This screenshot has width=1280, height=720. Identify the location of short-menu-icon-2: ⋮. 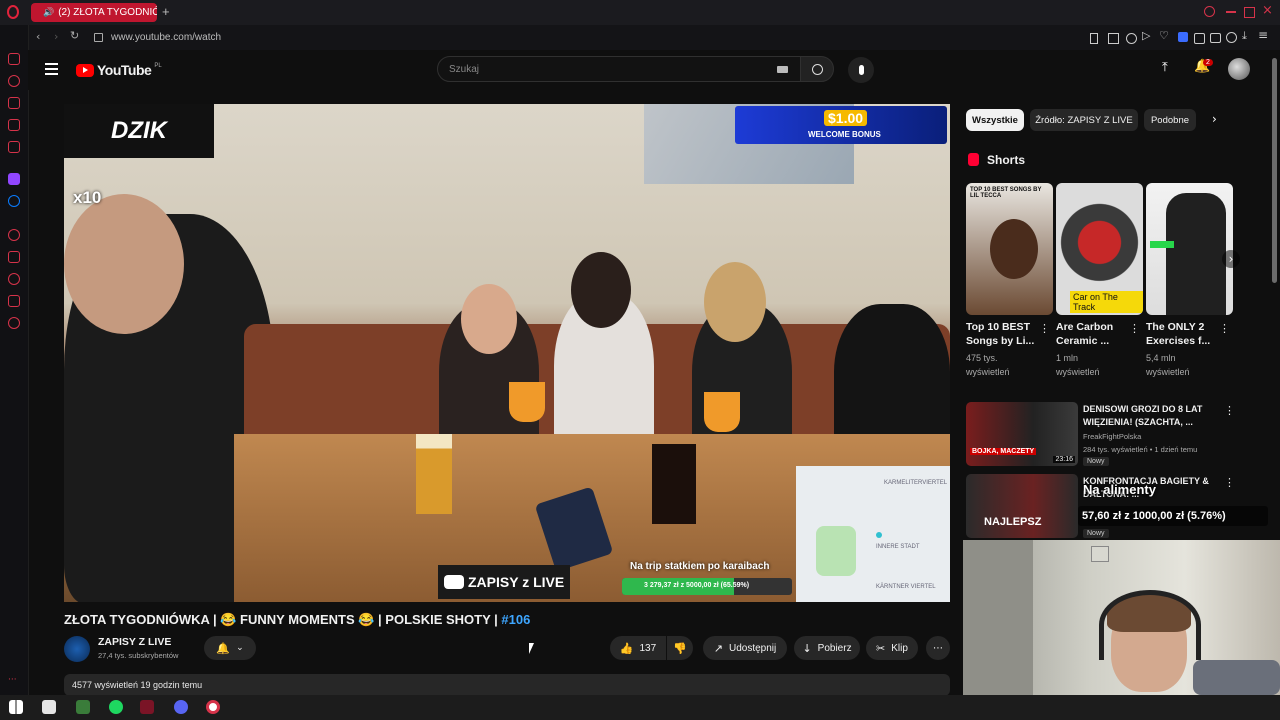
(1134, 328).